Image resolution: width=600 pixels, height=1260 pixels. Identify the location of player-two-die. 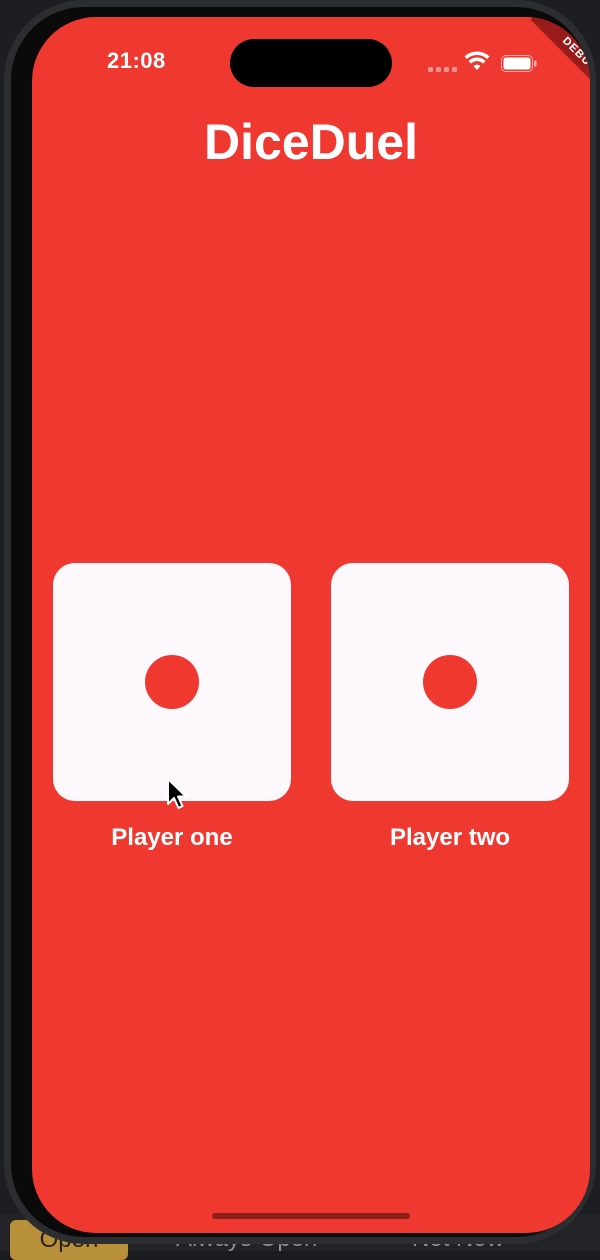
(450, 682).